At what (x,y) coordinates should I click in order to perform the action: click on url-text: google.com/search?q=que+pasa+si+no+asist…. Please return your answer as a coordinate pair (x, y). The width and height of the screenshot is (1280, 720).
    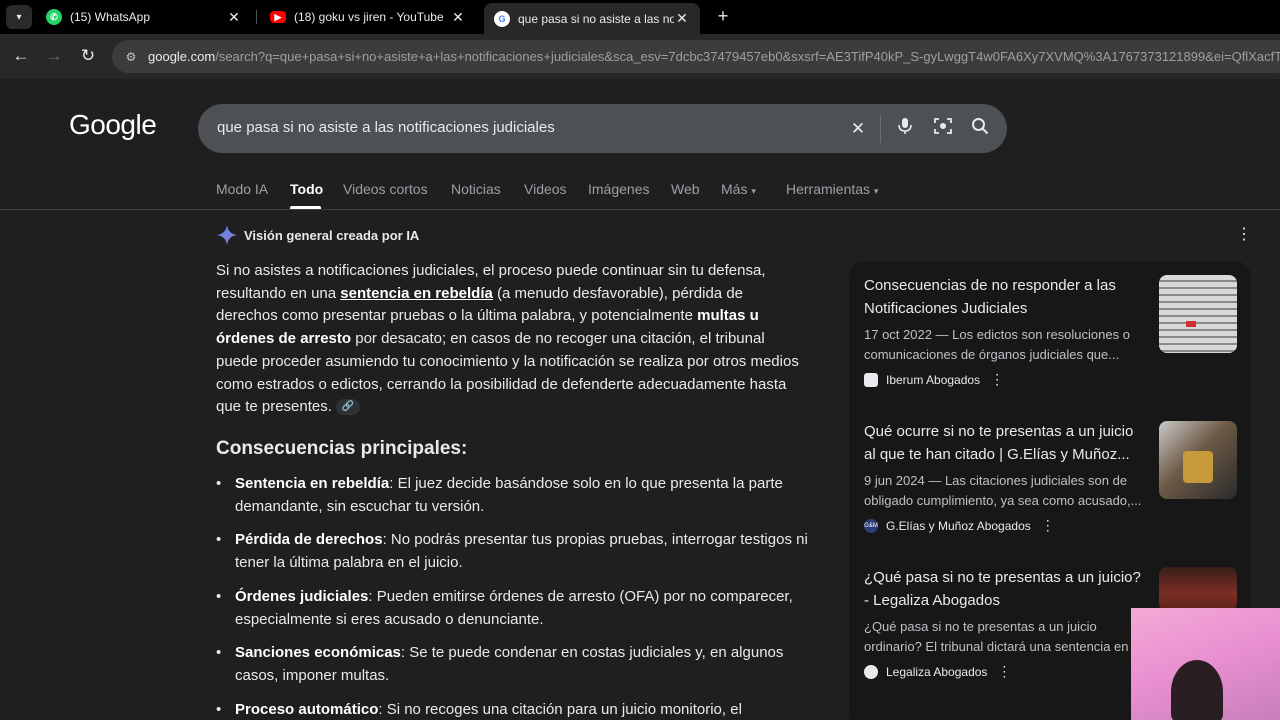
    Looking at the image, I should click on (714, 56).